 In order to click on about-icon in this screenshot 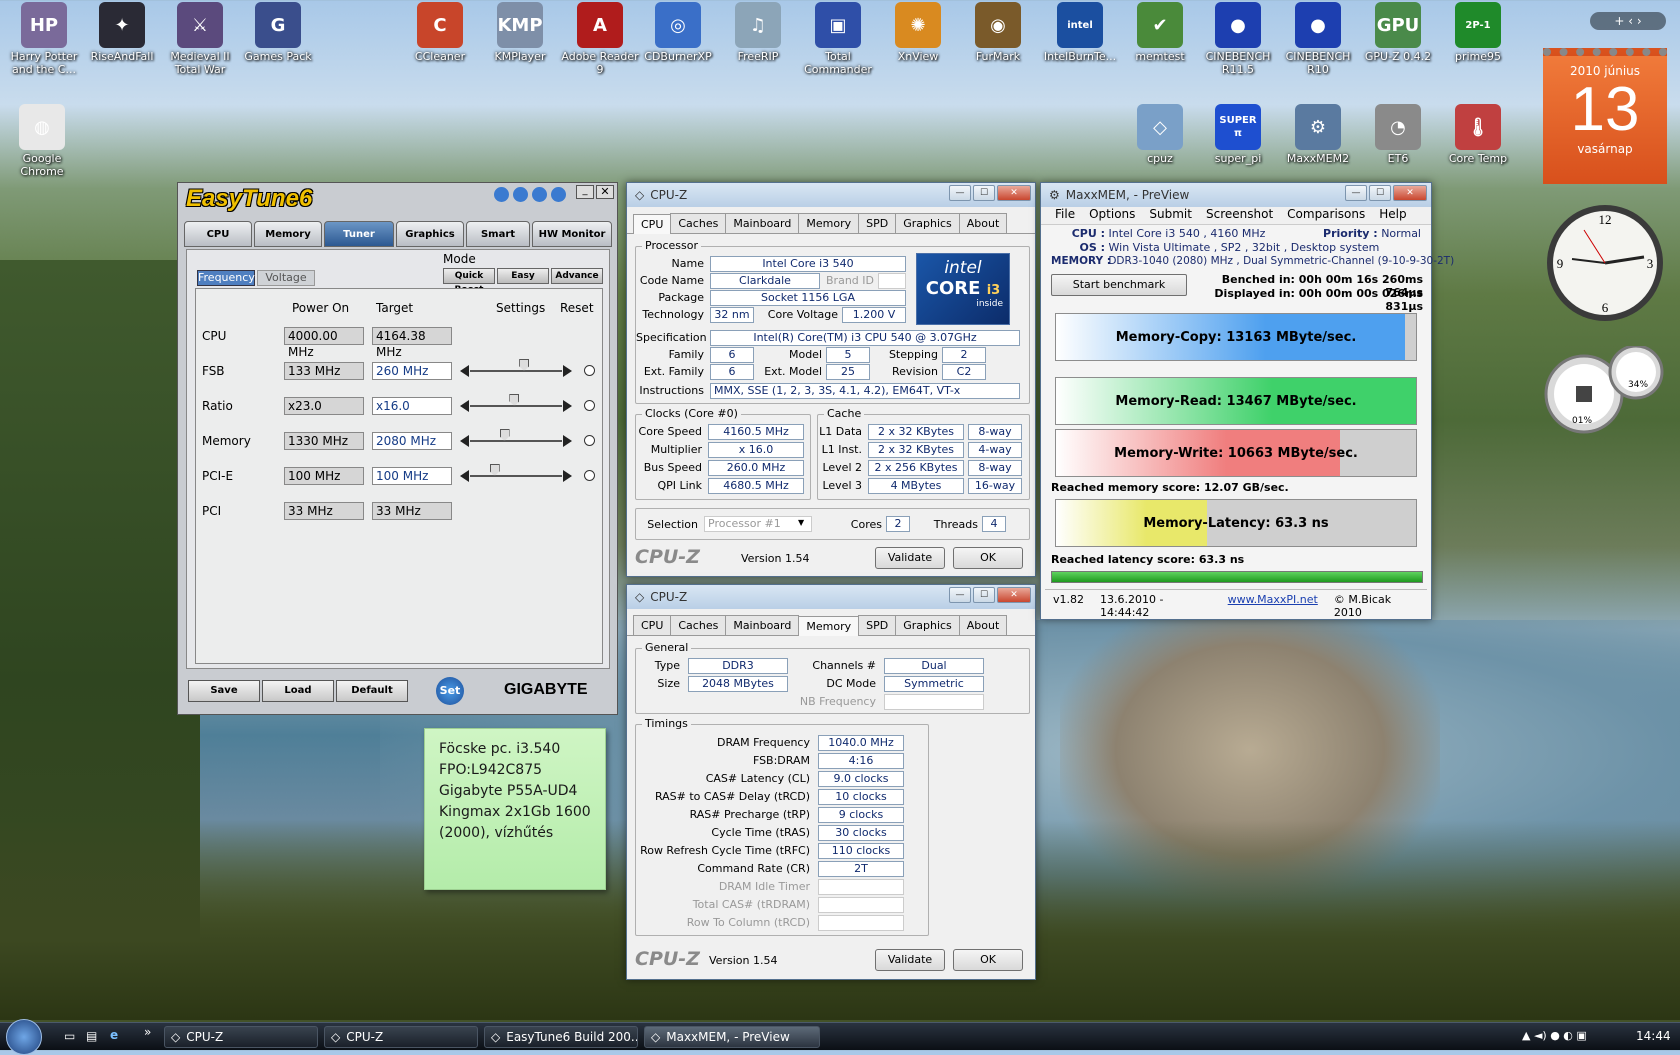, I will do `click(558, 194)`.